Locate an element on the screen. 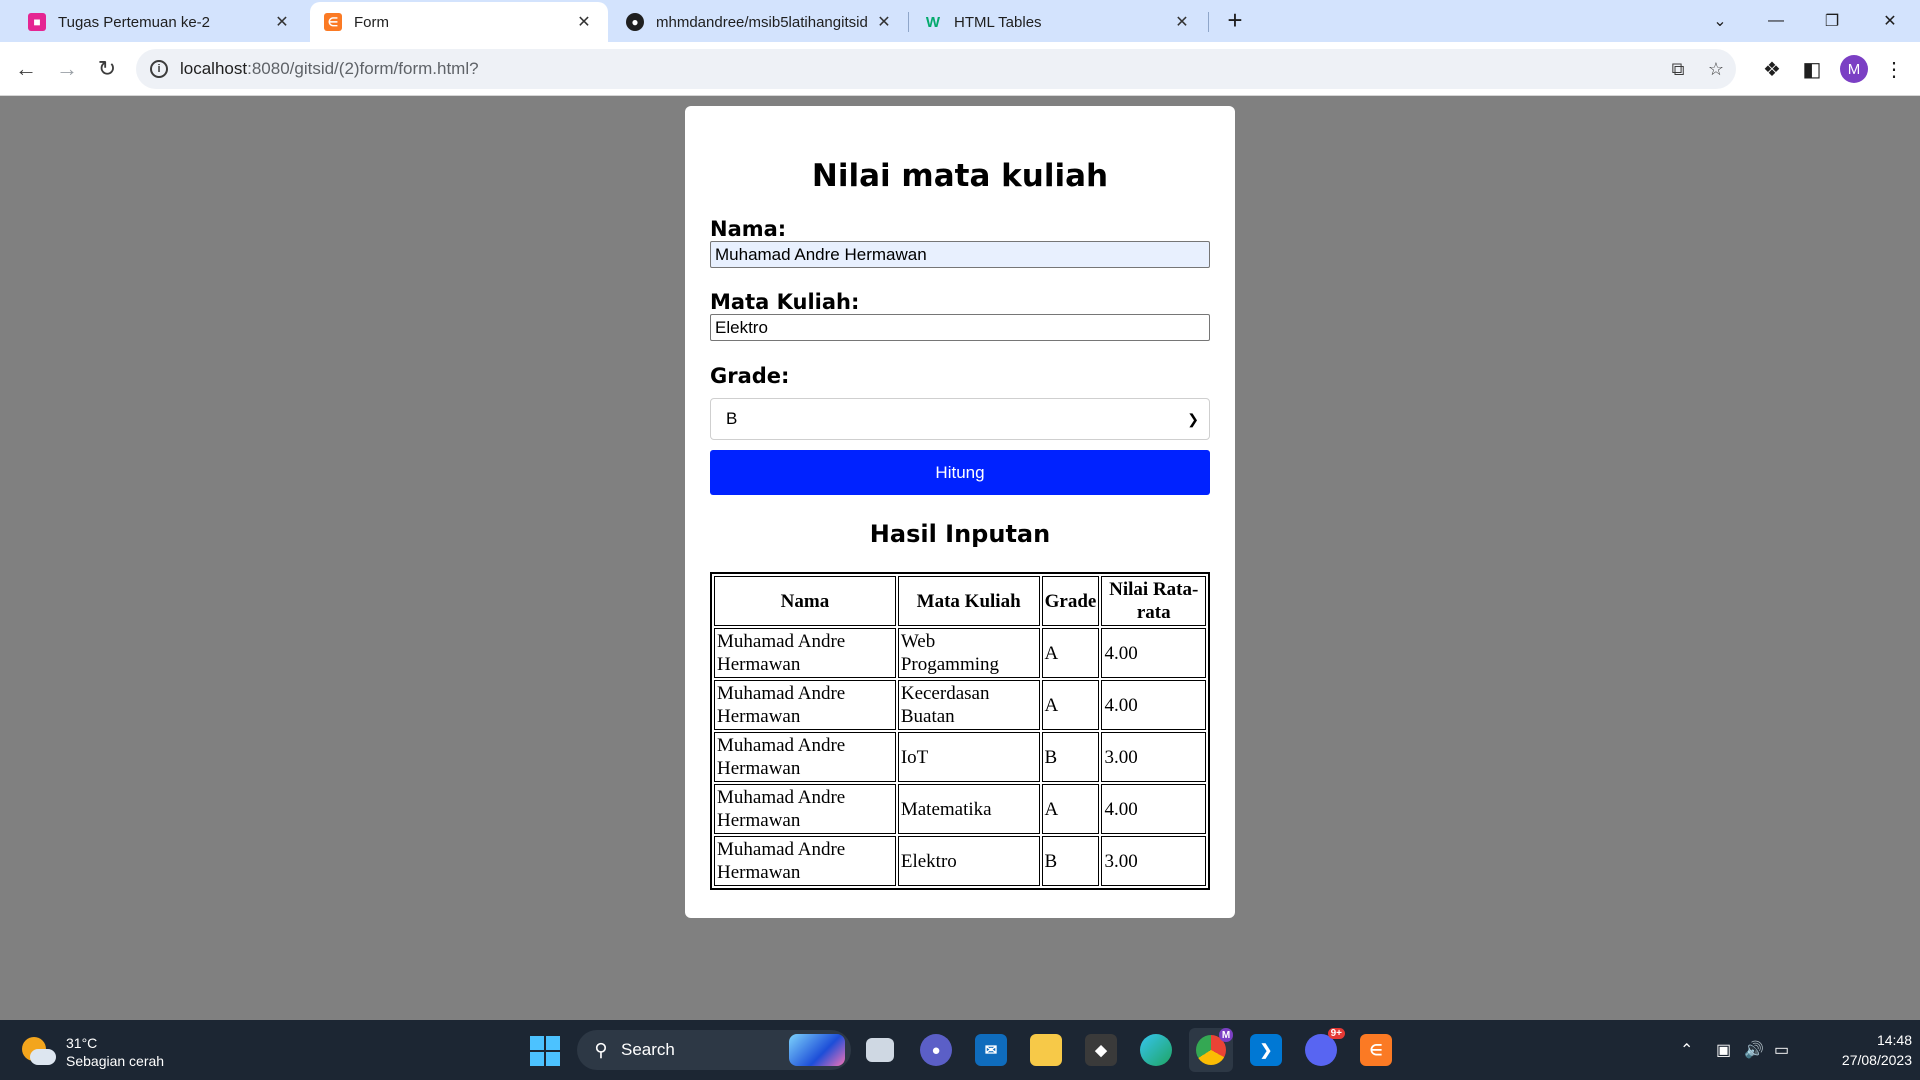  discord-icon: 9+ is located at coordinates (1325, 1047).